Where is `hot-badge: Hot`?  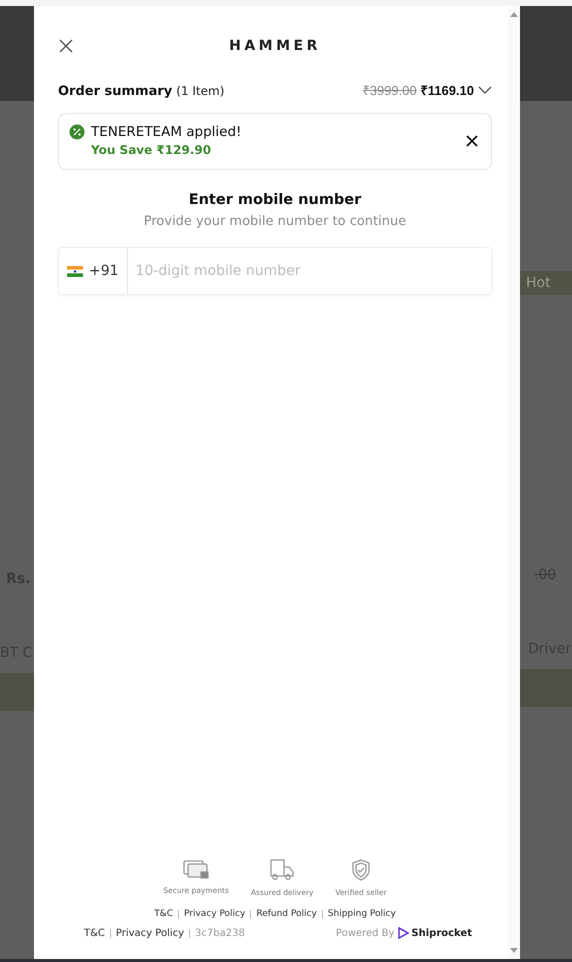 hot-badge: Hot is located at coordinates (546, 283).